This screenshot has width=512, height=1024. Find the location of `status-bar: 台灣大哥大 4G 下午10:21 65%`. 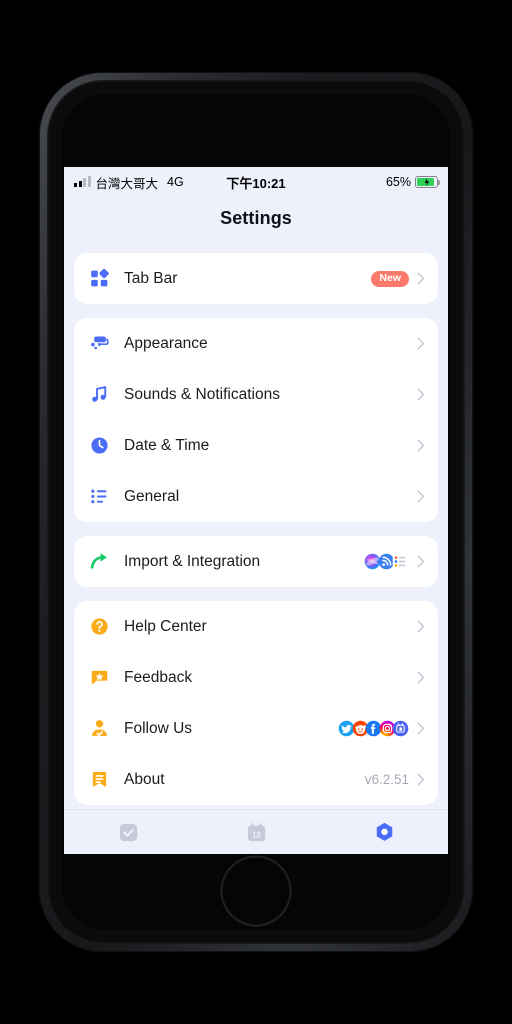

status-bar: 台灣大哥大 4G 下午10:21 65% is located at coordinates (256, 182).